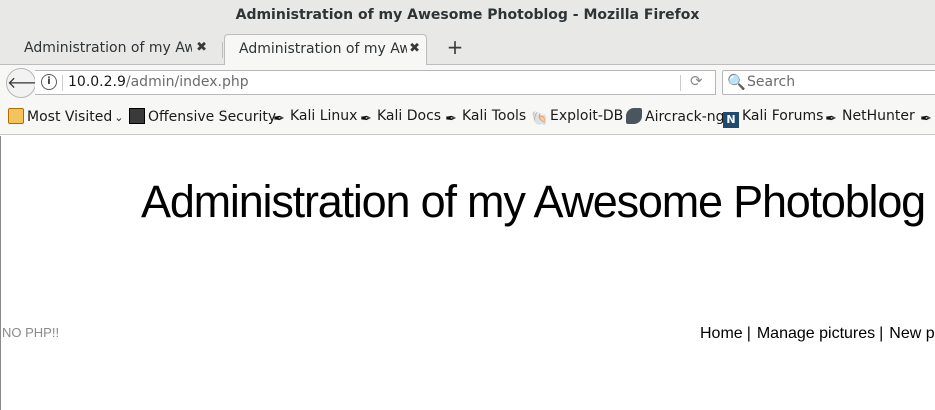  I want to click on bookmark-label: NetHunter, so click(878, 116).